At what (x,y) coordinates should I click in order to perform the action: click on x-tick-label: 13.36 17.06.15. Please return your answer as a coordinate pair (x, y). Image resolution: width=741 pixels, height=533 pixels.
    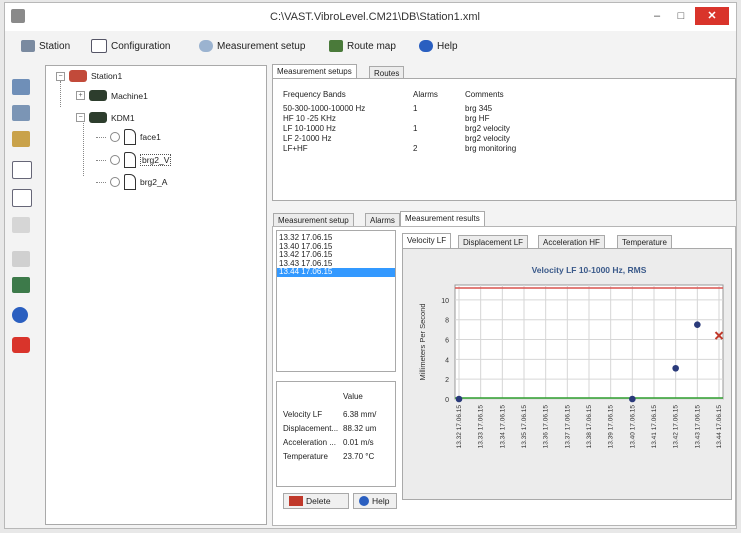
    Looking at the image, I should click on (546, 427).